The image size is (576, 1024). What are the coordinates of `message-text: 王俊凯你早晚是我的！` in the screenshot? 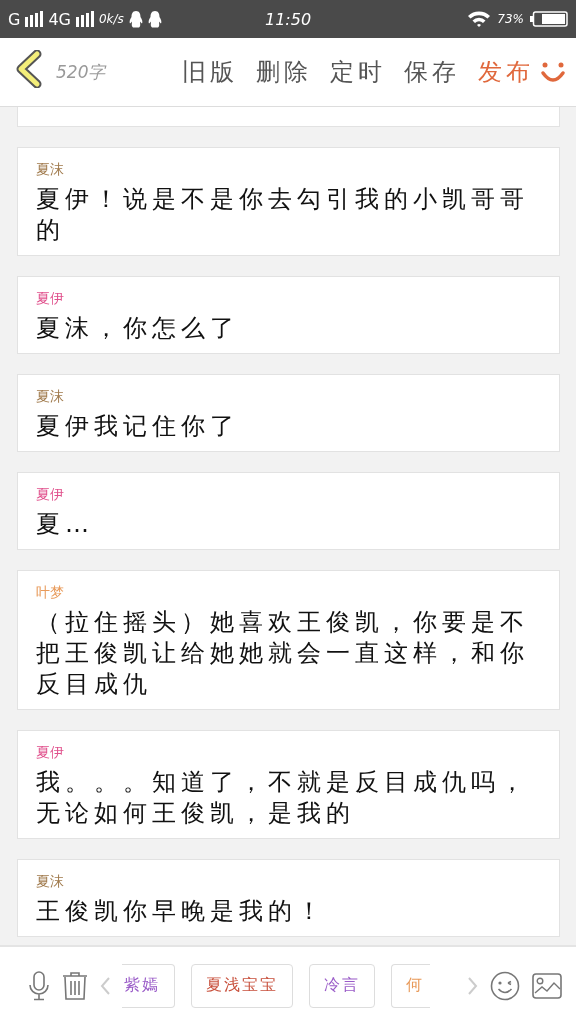 It's located at (181, 911).